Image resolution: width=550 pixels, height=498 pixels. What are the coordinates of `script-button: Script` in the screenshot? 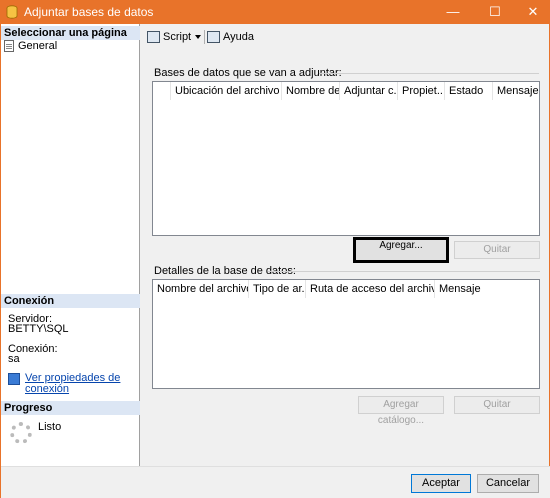 It's located at (169, 37).